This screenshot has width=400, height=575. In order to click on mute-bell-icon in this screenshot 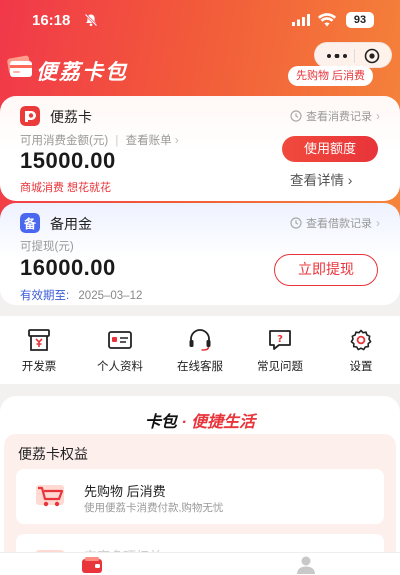, I will do `click(91, 20)`.